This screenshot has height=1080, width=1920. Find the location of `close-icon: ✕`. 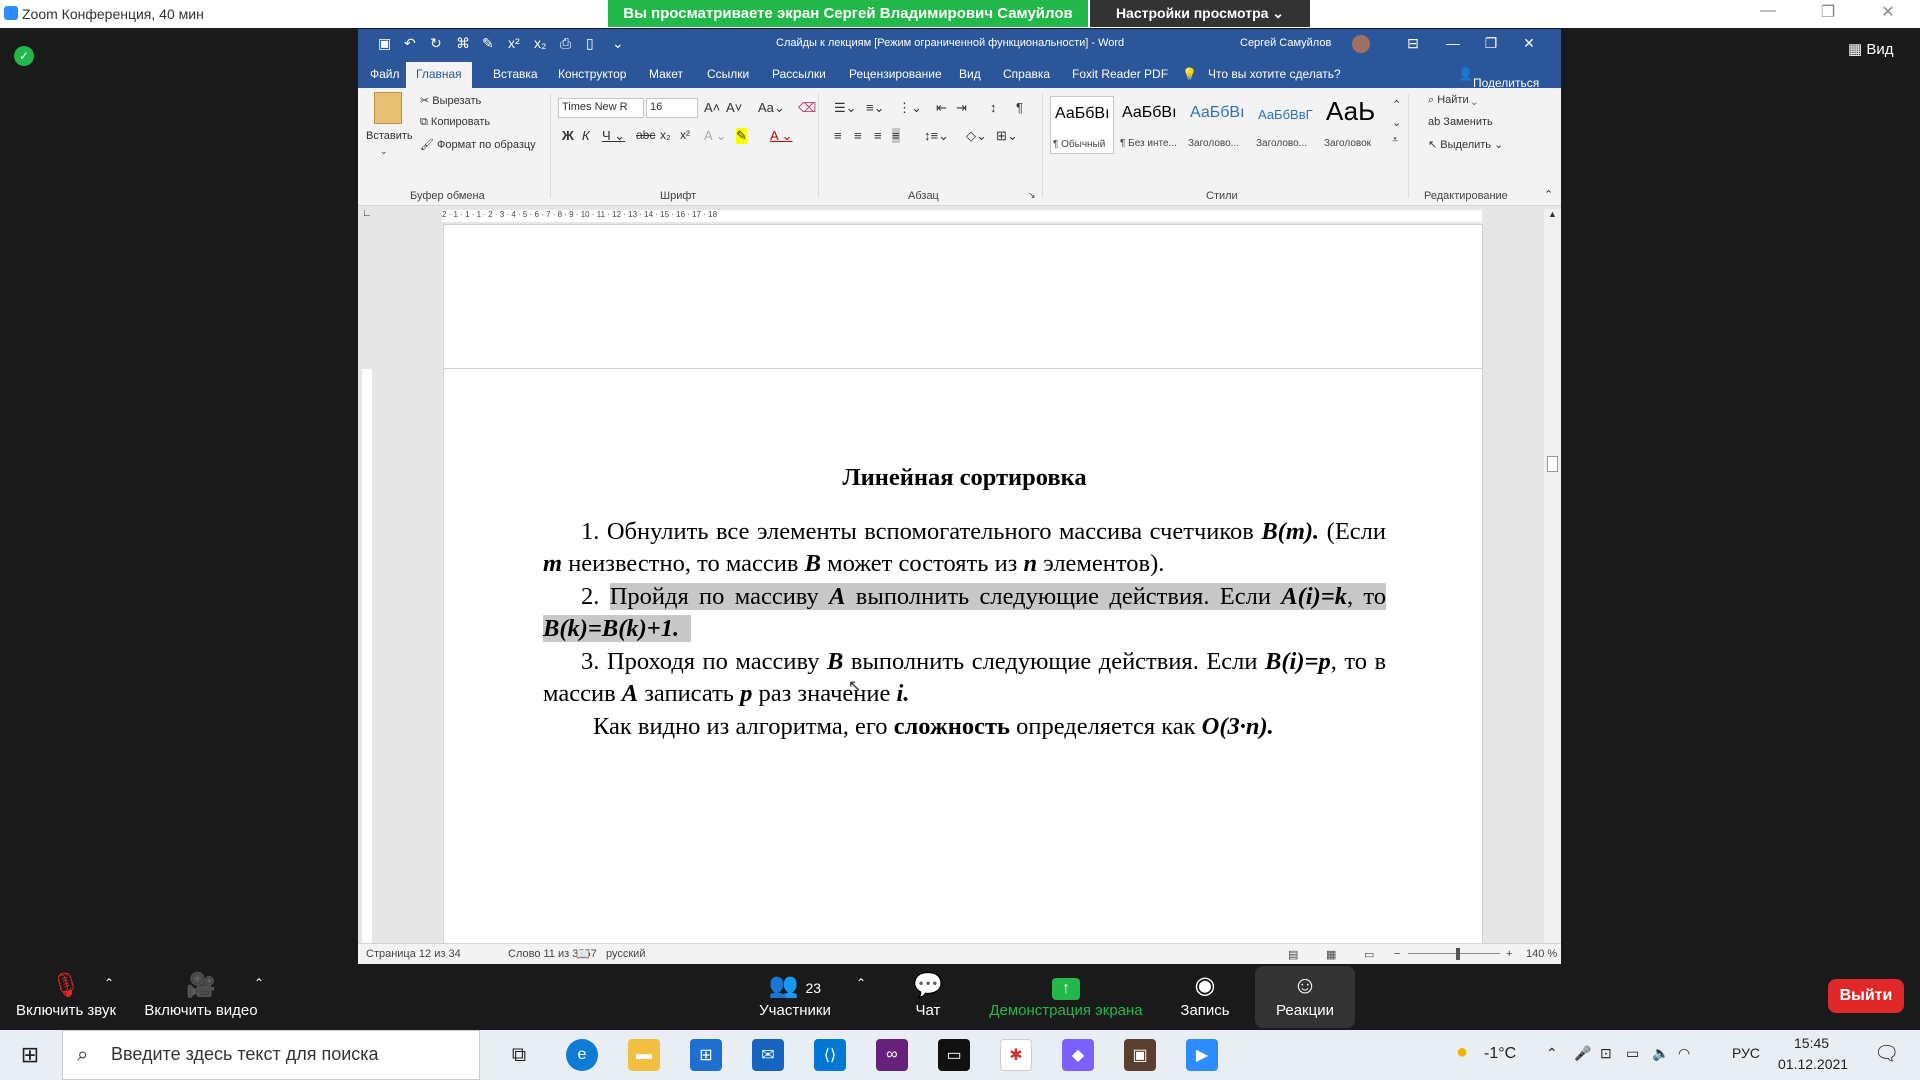

close-icon: ✕ is located at coordinates (1888, 14).